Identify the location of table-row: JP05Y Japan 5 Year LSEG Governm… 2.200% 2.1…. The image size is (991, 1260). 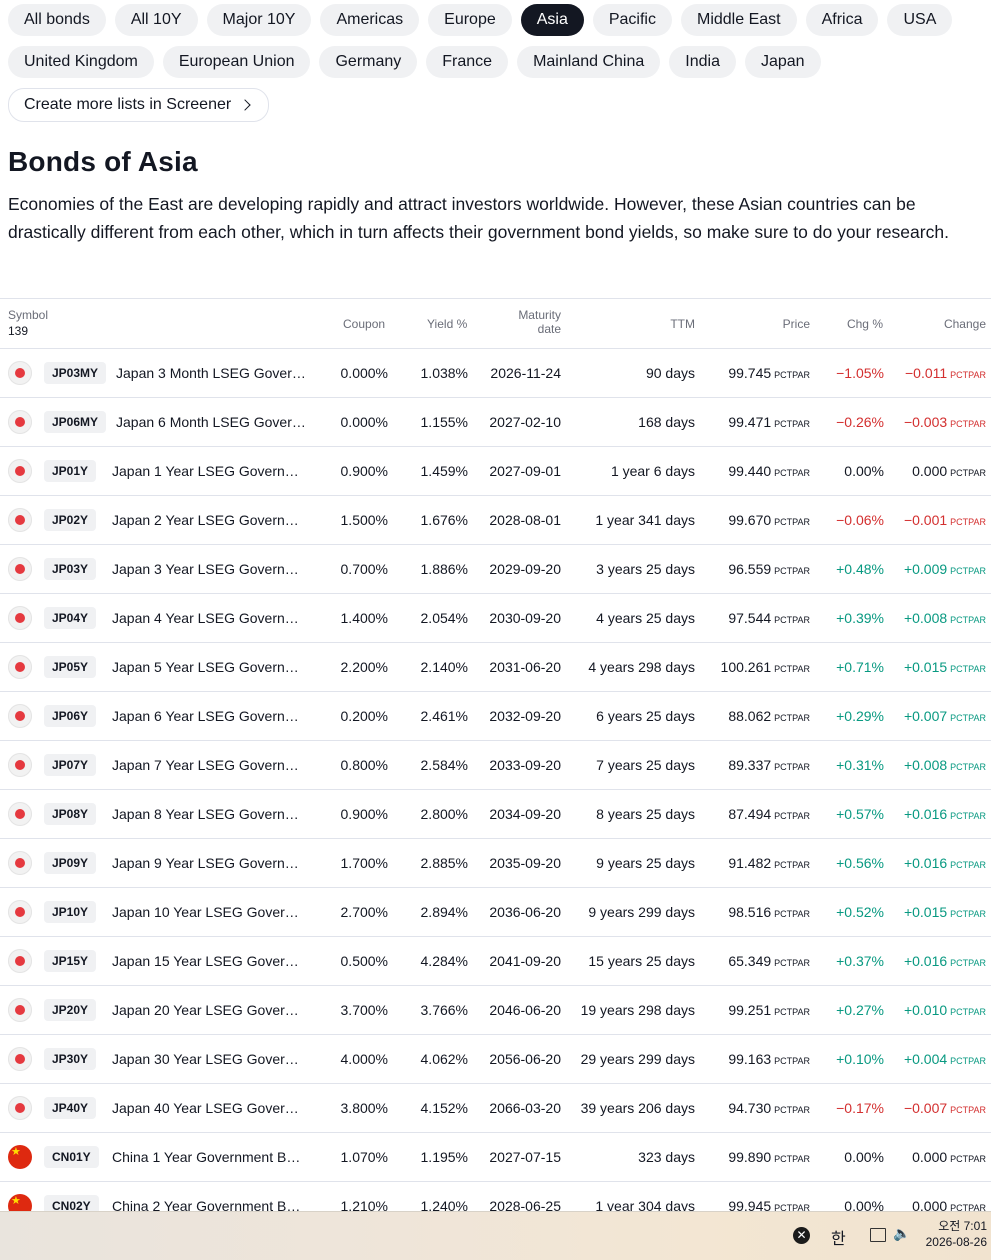
(495, 667).